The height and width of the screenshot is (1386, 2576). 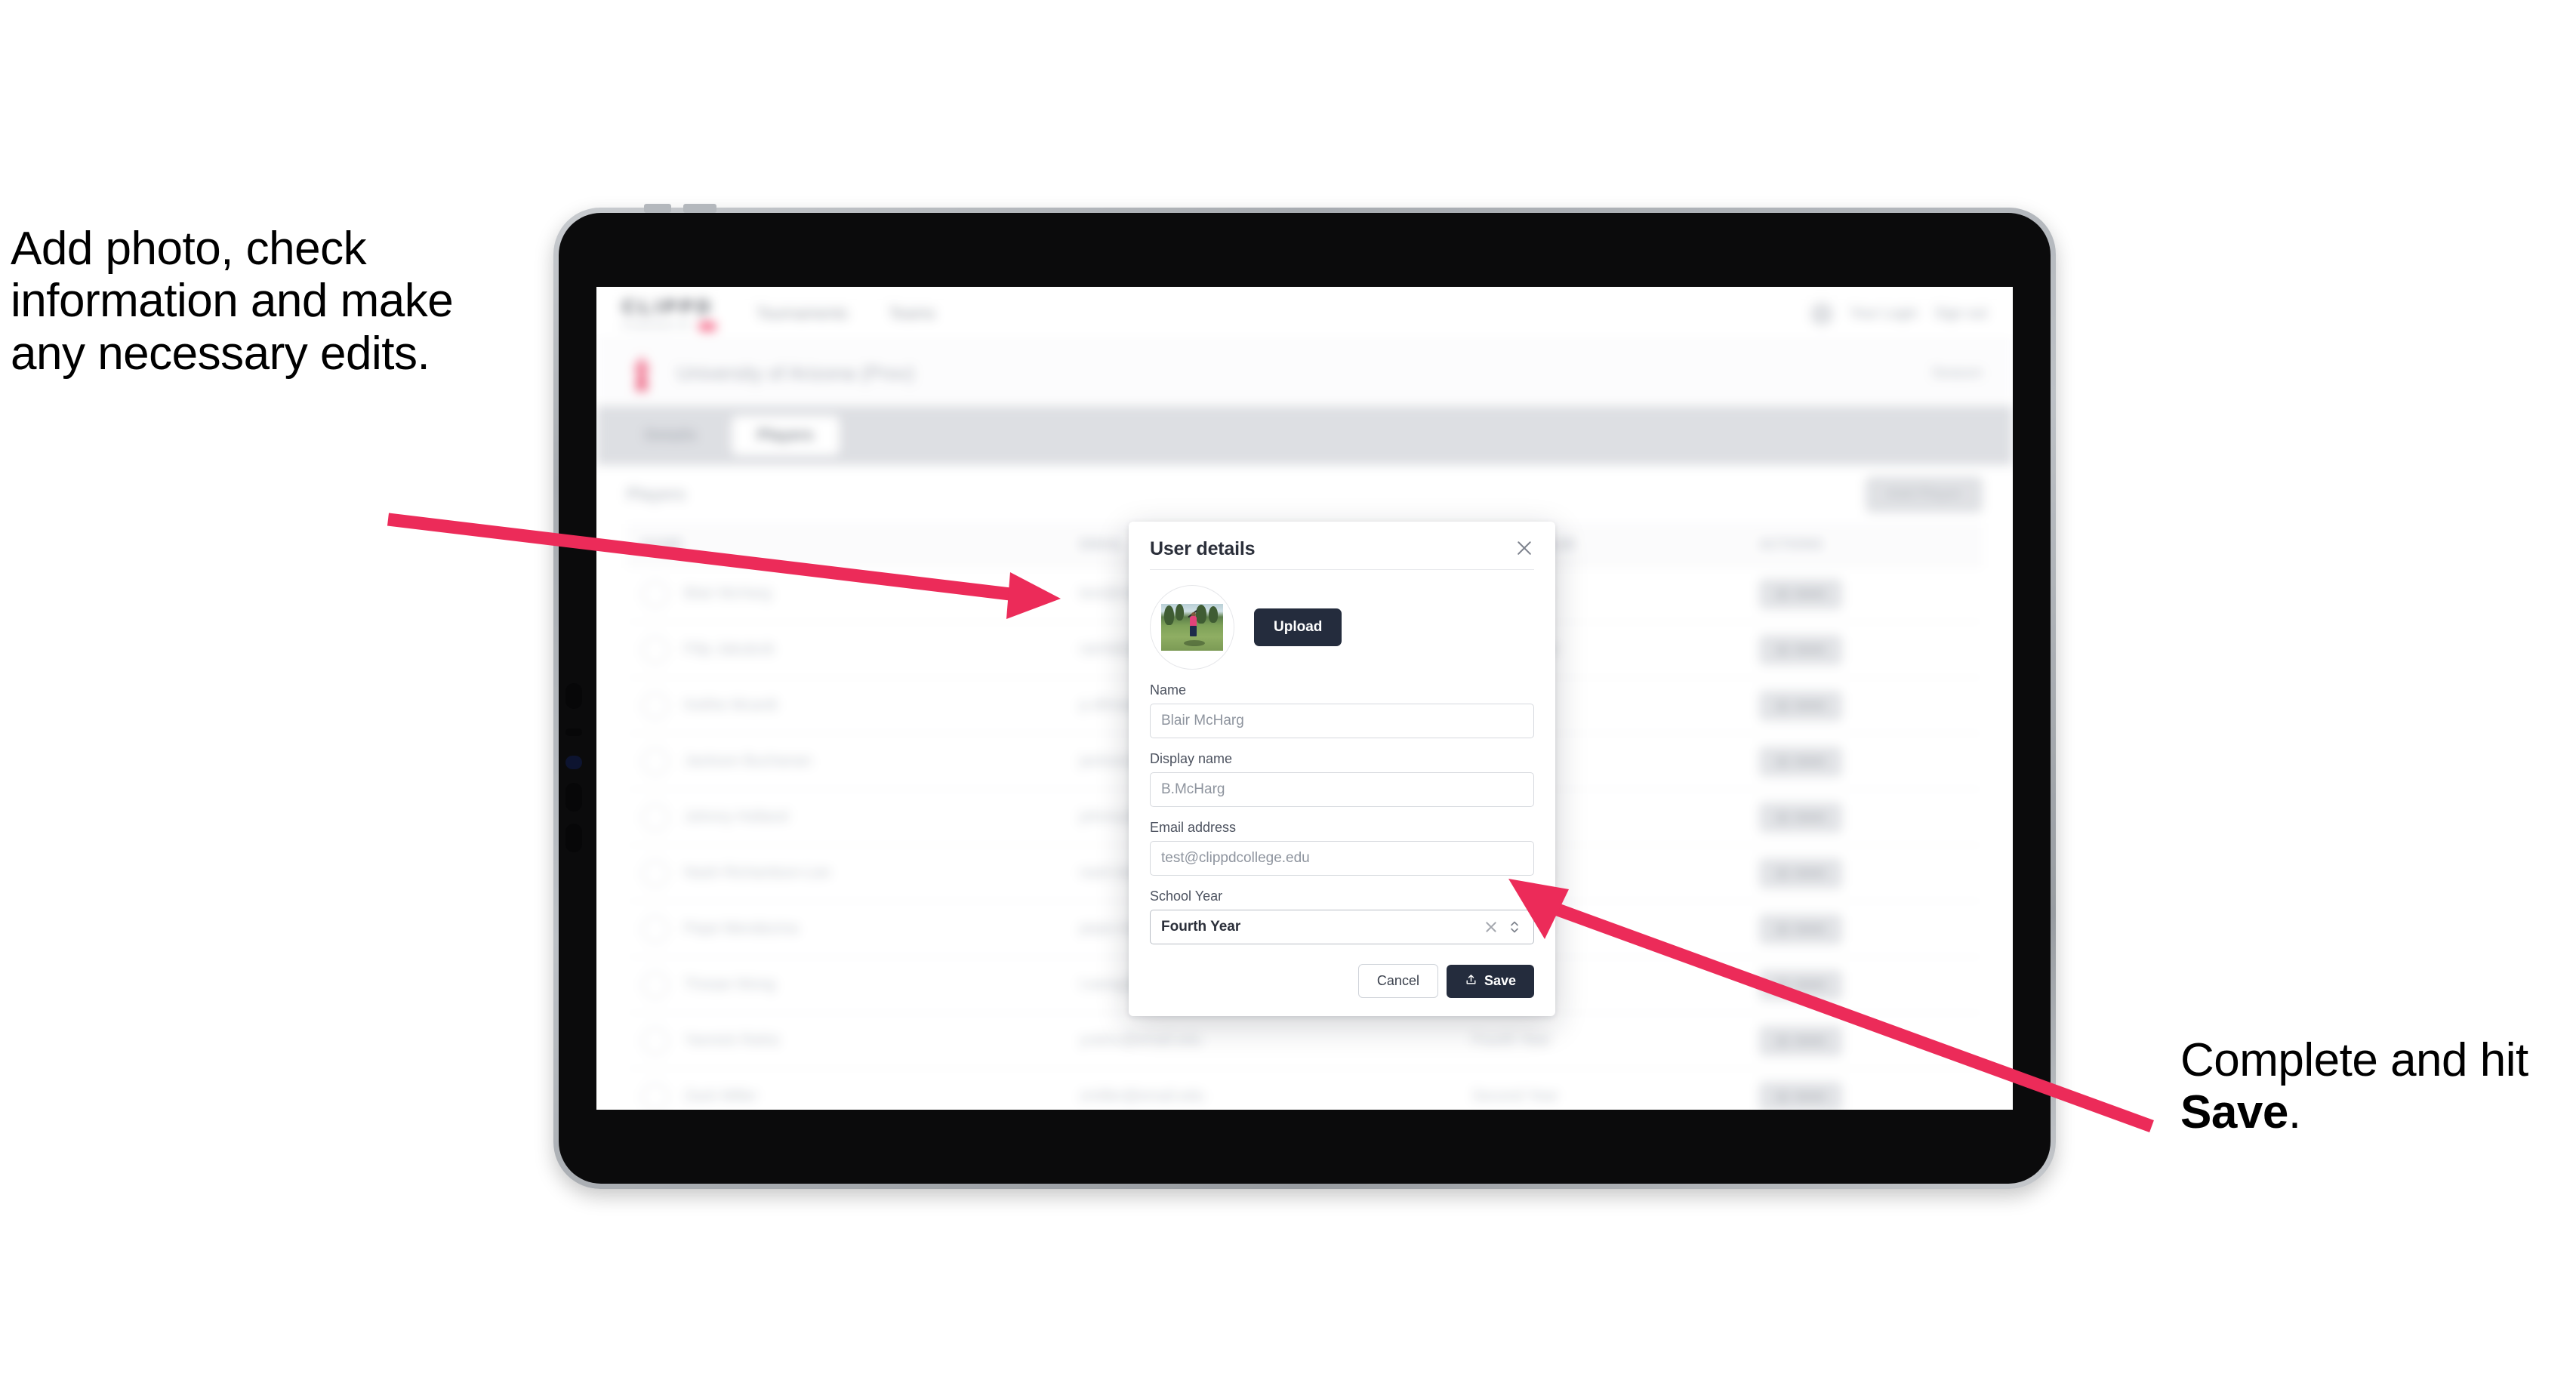 I want to click on annotation-right-text: Complete and hit Save., so click(x=2376, y=1086).